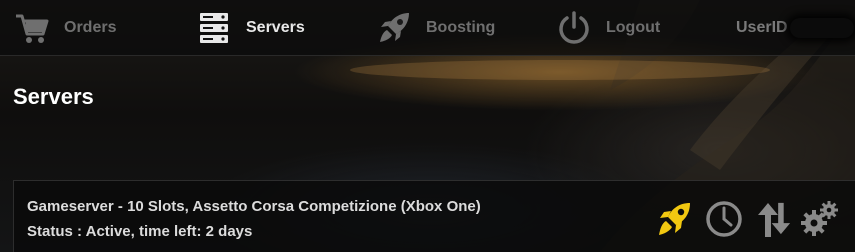 Image resolution: width=855 pixels, height=252 pixels. I want to click on nav-servers: Servers, so click(250, 28).